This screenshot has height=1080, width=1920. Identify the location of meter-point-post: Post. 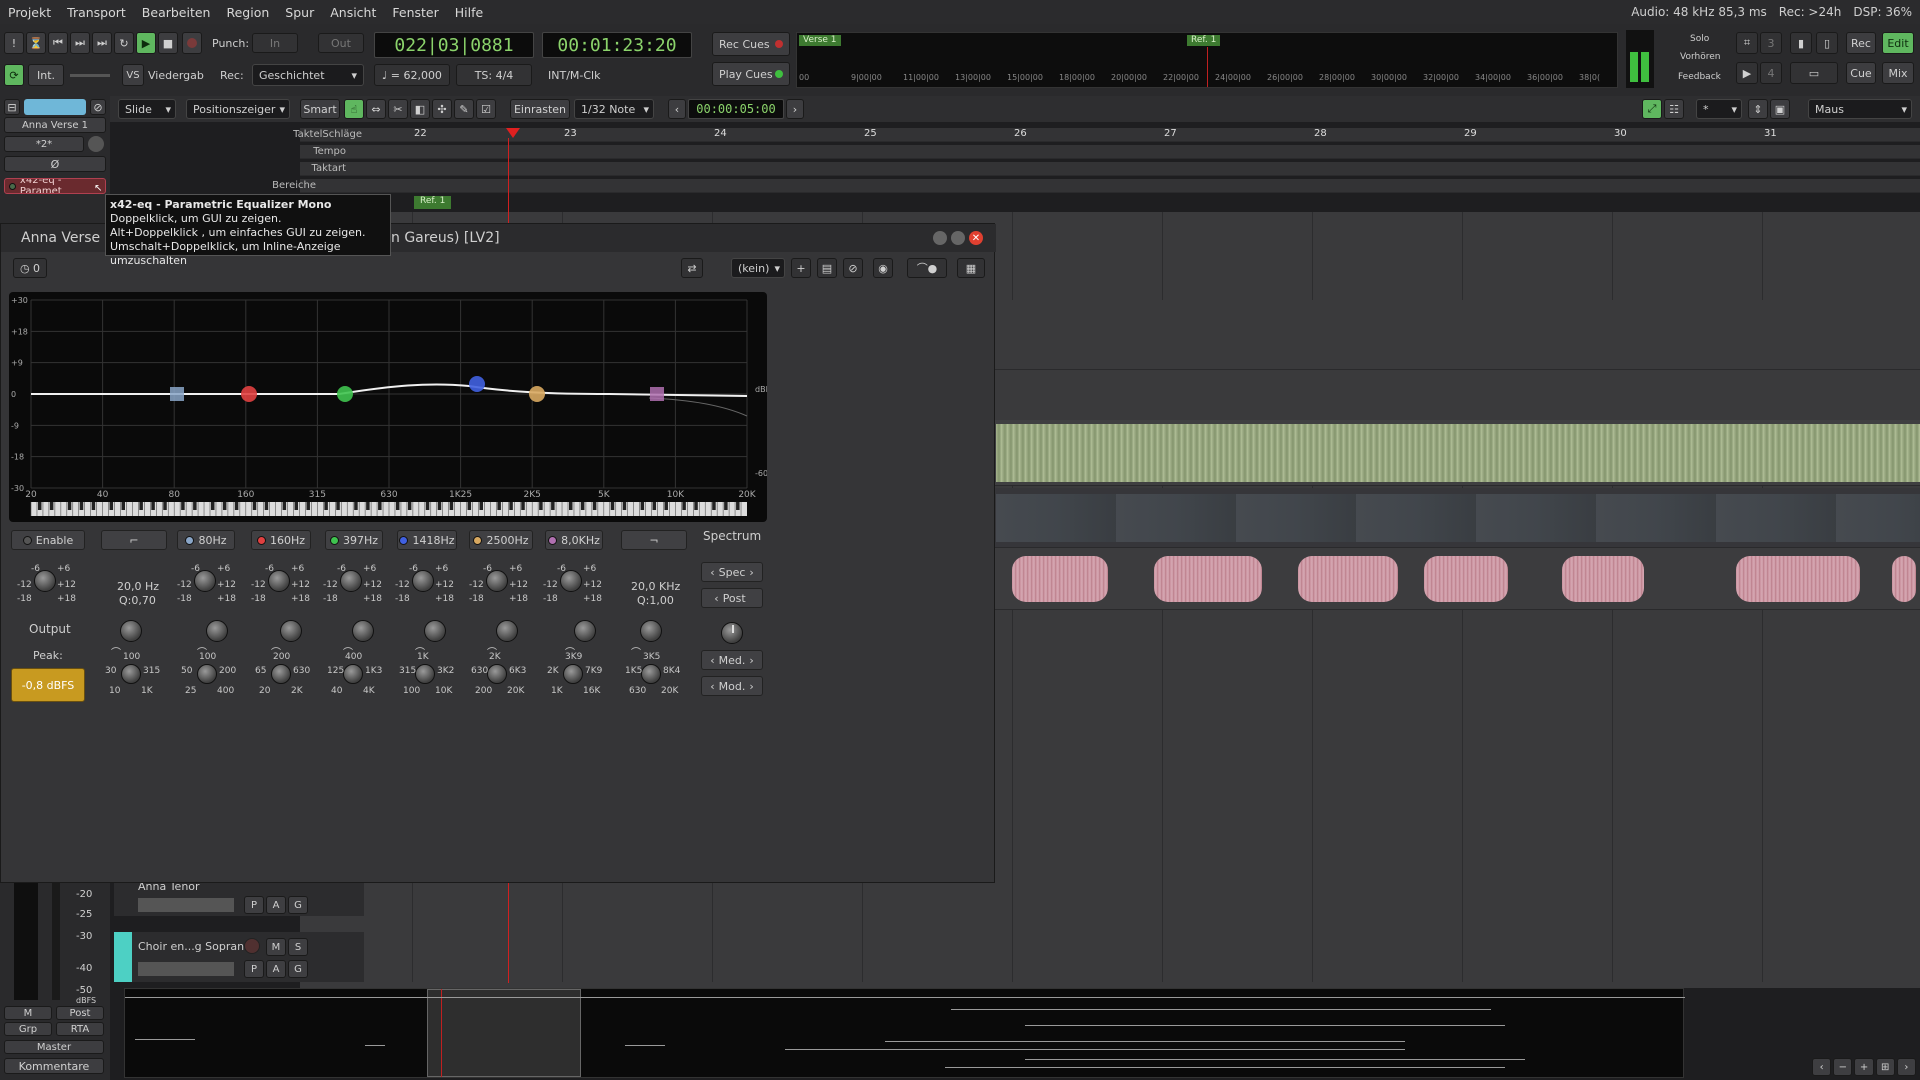
(80, 1013).